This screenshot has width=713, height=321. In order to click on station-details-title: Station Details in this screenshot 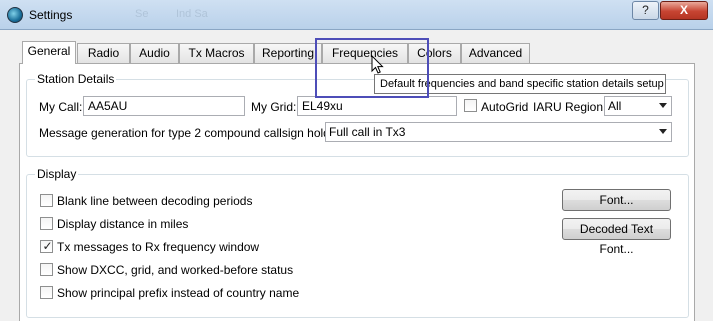, I will do `click(76, 79)`.